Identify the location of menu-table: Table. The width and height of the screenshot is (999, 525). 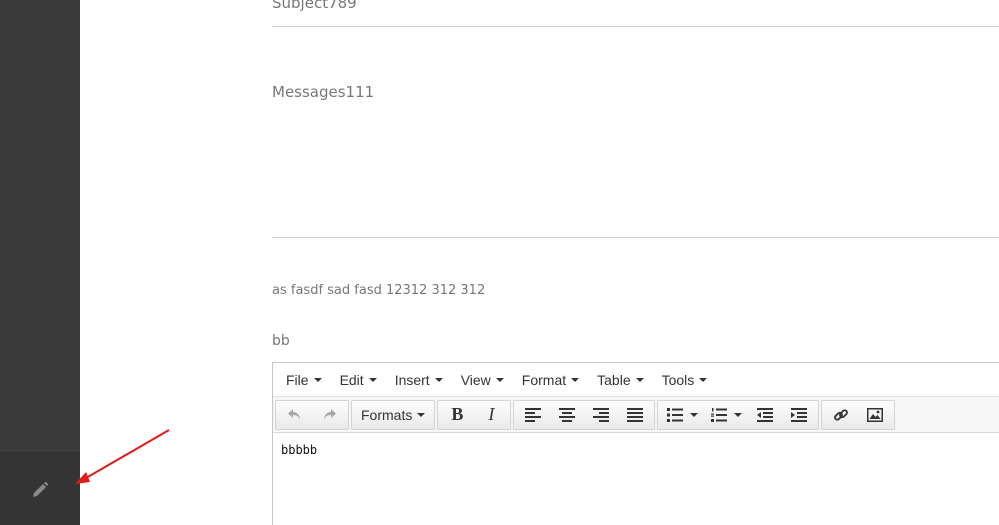
(620, 380).